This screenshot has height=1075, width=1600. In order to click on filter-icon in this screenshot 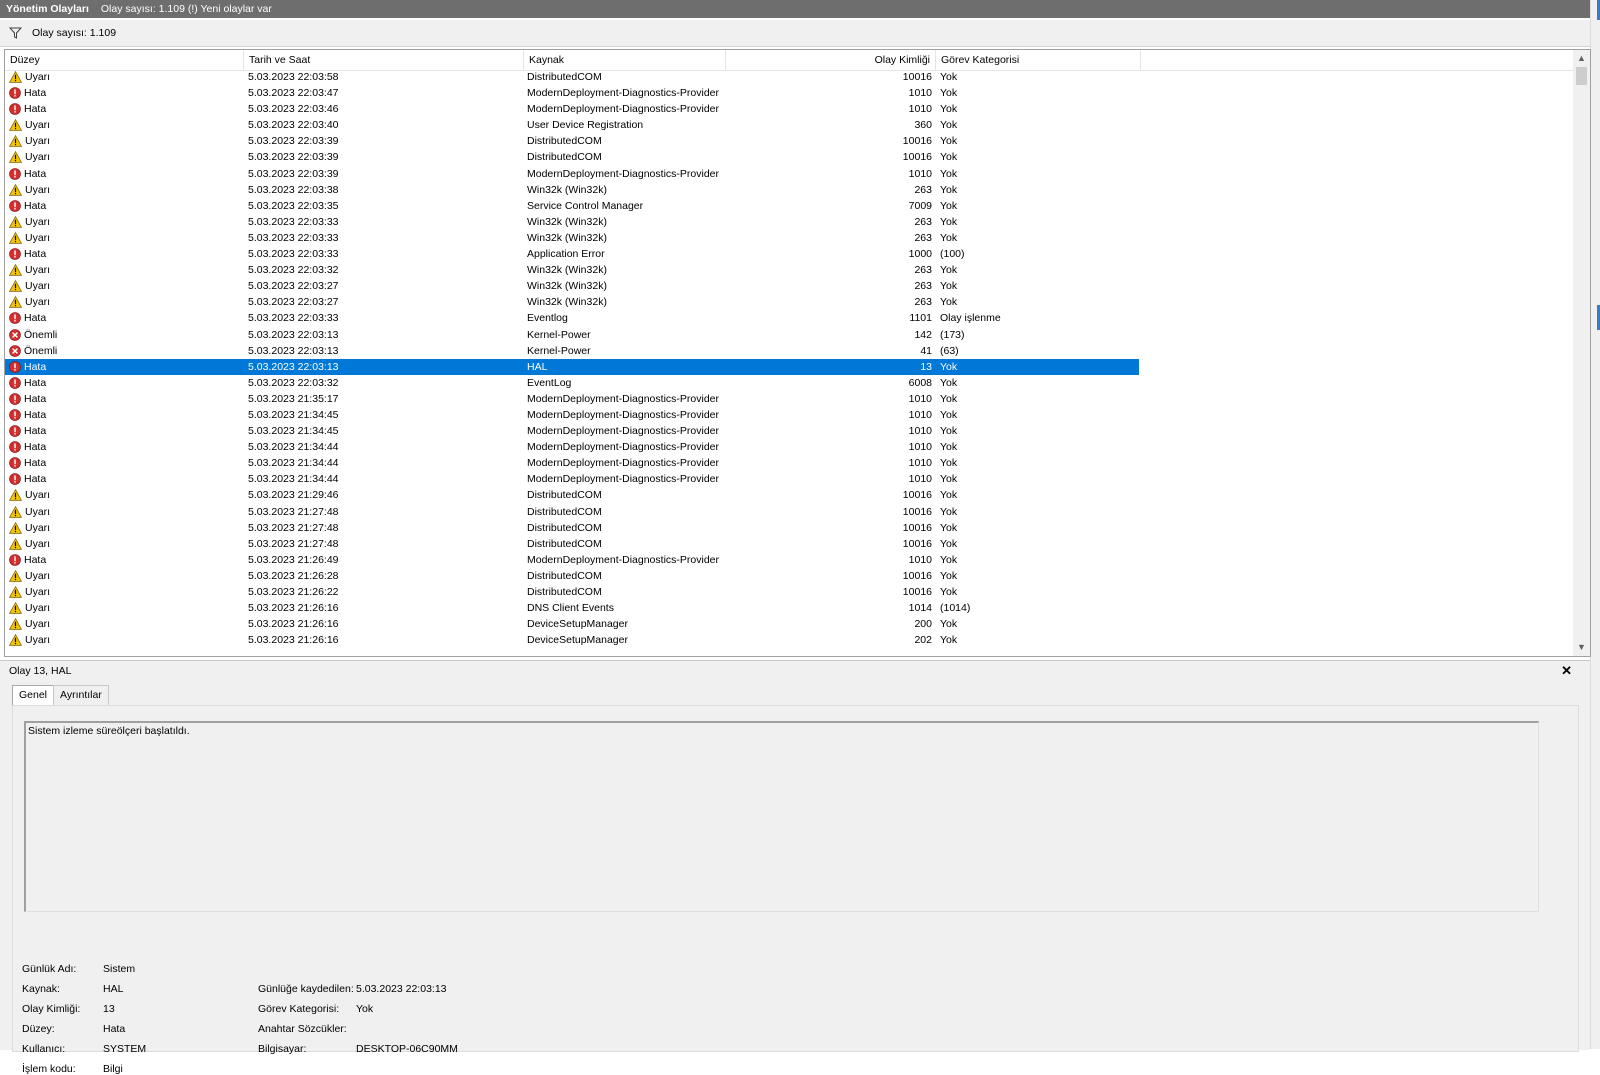, I will do `click(15, 33)`.